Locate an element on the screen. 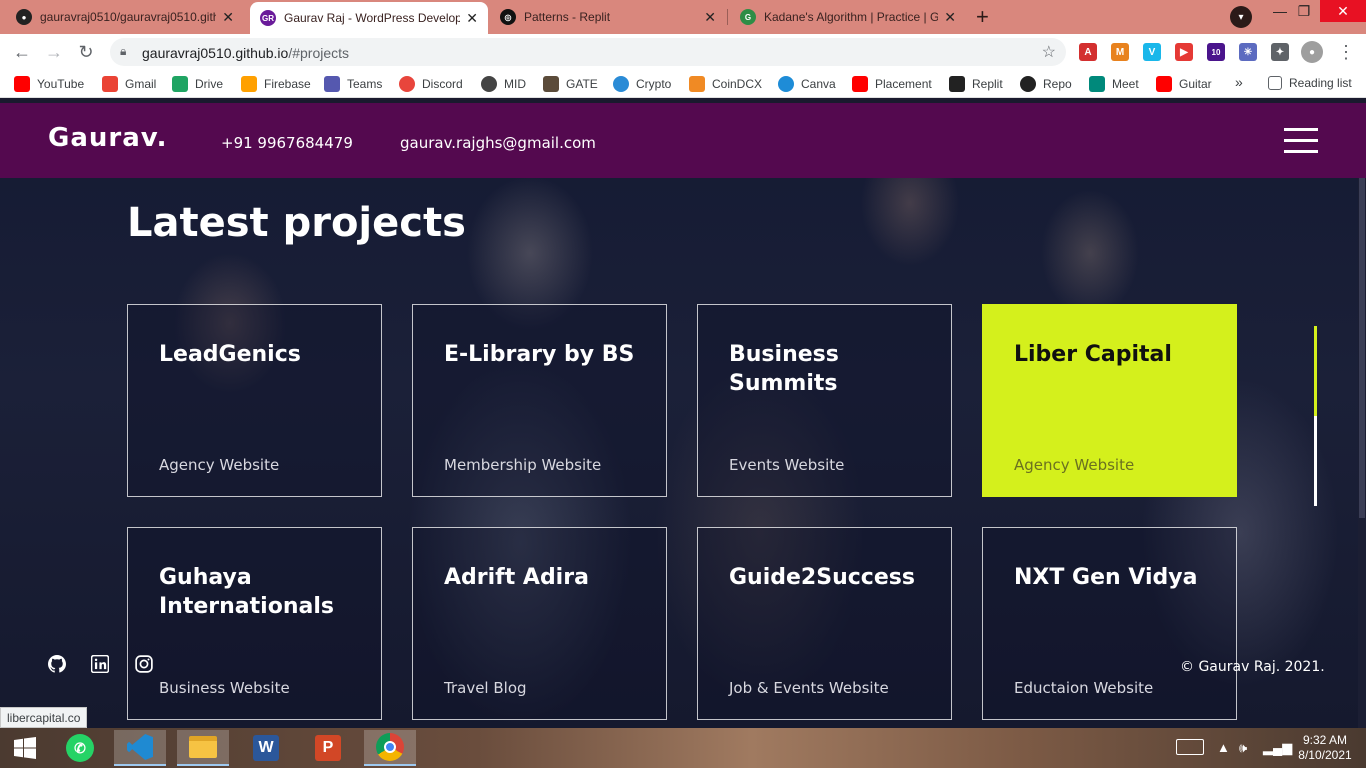 This screenshot has width=1366, height=768. bookmark-canva: Canva is located at coordinates (807, 84).